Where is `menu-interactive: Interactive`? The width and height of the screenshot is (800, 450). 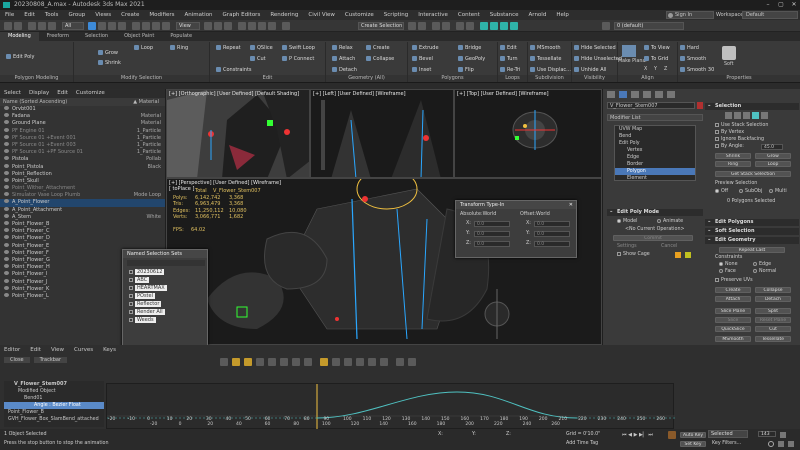
menu-interactive: Interactive is located at coordinates (433, 15).